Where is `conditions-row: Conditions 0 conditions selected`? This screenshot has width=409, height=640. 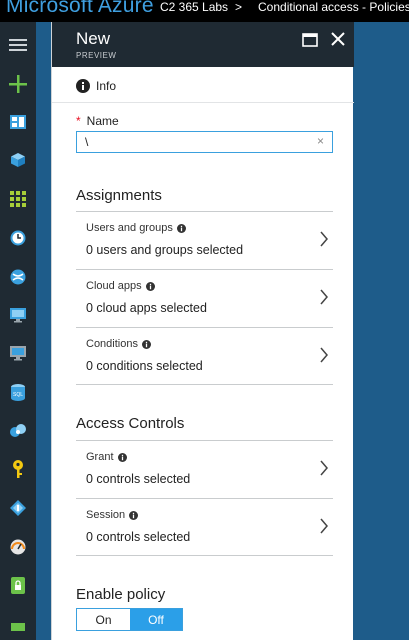
conditions-row: Conditions 0 conditions selected is located at coordinates (204, 356).